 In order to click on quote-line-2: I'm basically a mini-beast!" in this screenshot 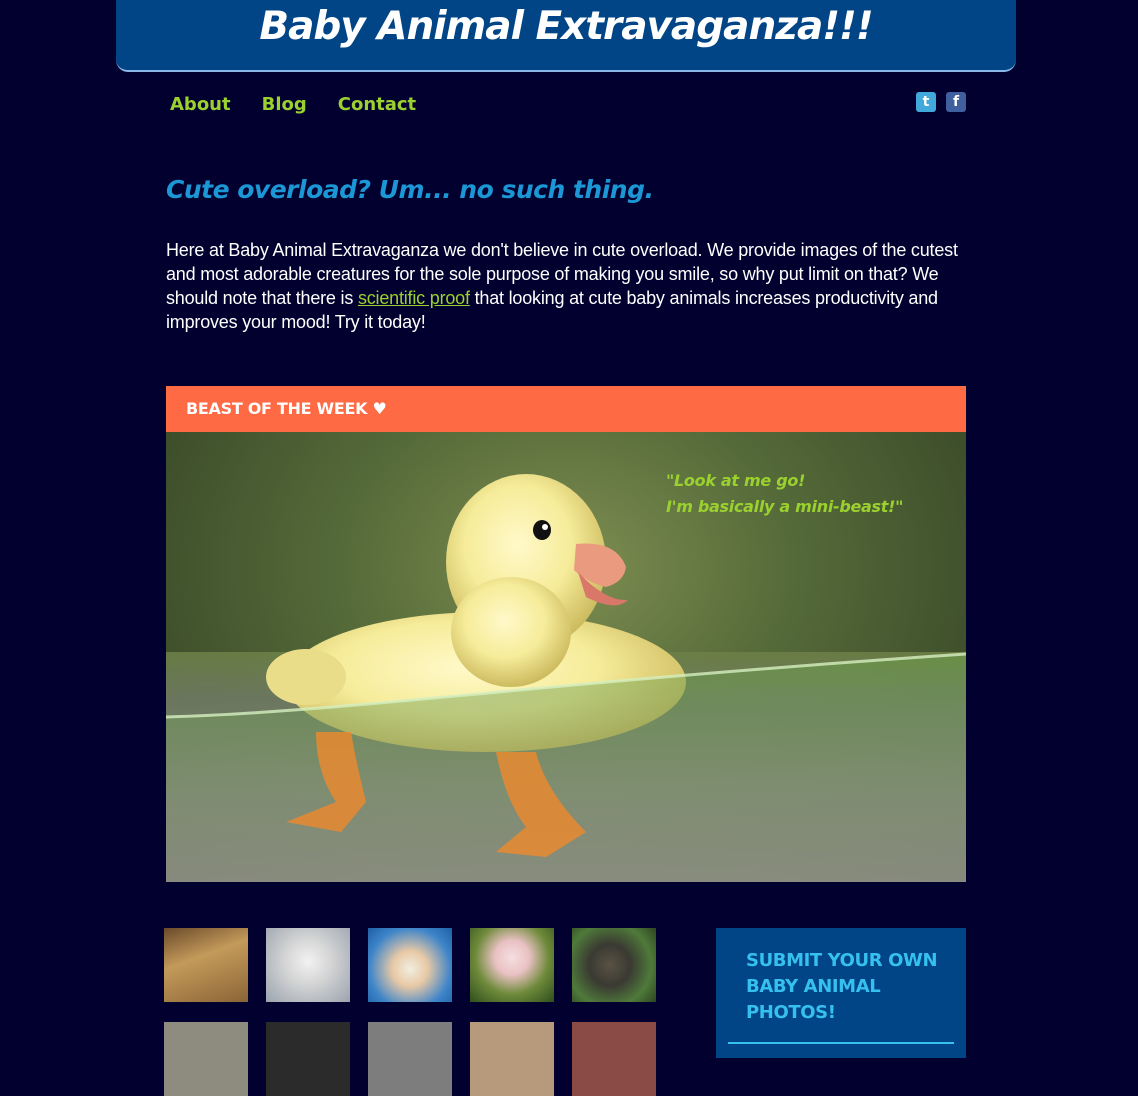, I will do `click(785, 506)`.